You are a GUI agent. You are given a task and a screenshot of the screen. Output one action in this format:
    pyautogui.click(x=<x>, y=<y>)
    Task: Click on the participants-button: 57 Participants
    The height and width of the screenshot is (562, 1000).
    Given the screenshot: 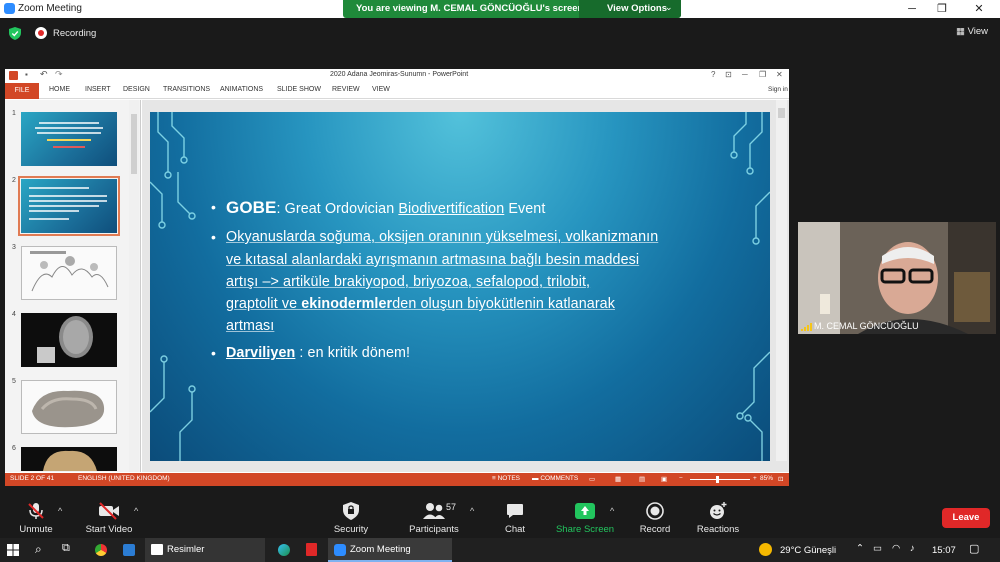 What is the action you would take?
    pyautogui.click(x=434, y=518)
    